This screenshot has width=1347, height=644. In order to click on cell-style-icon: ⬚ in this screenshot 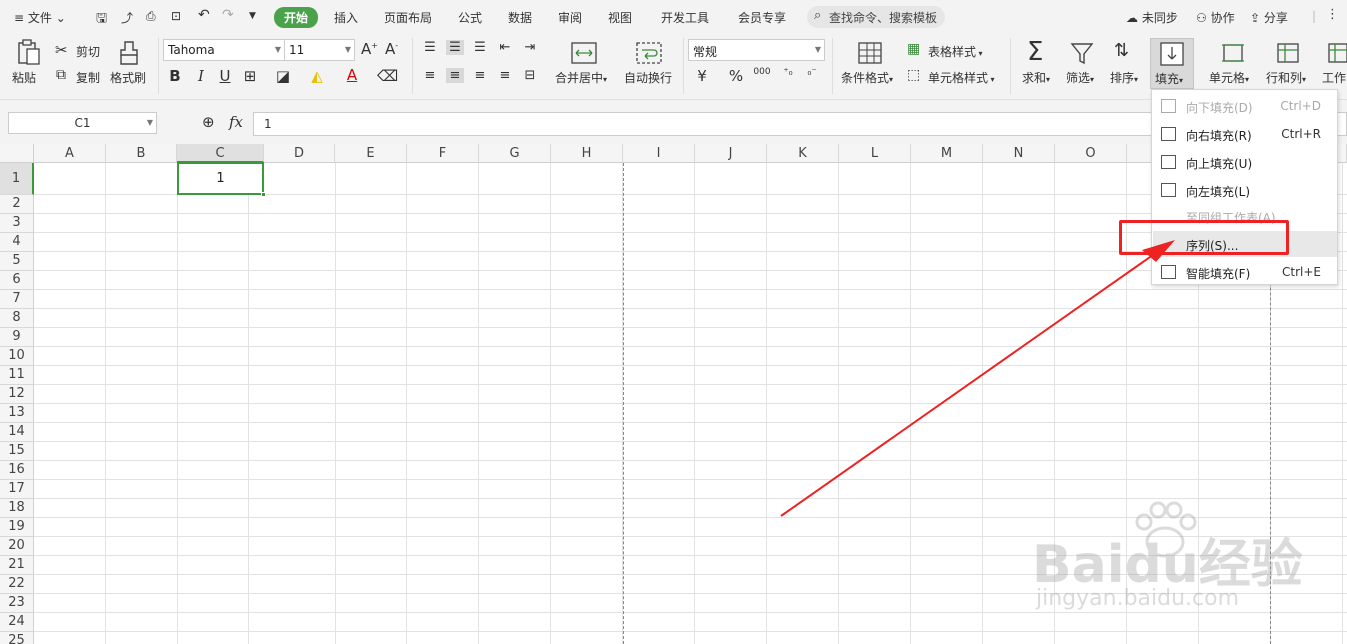, I will do `click(913, 75)`.